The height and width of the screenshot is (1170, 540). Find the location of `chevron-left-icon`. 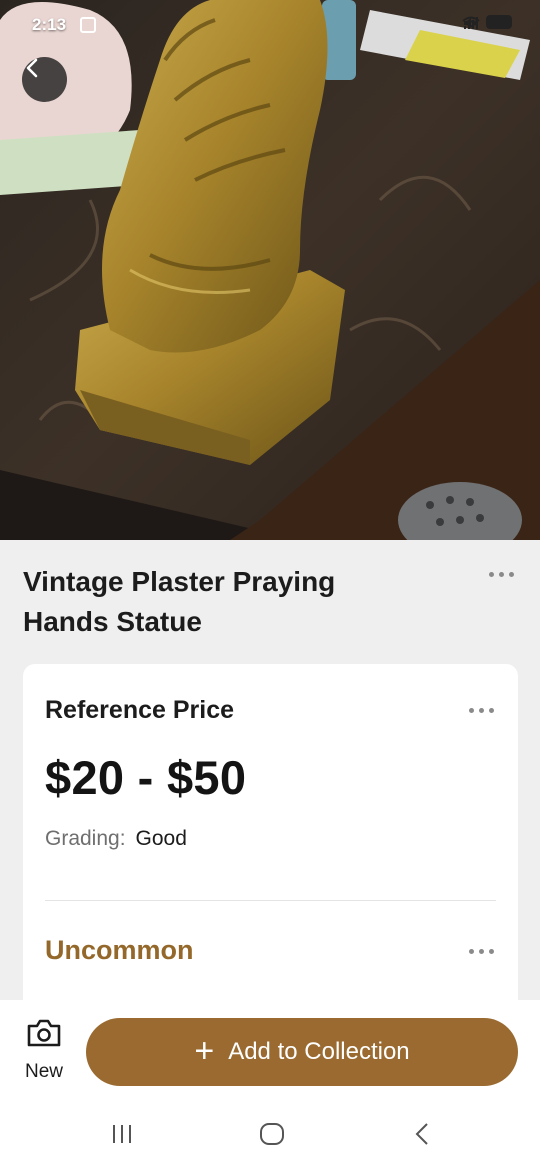

chevron-left-icon is located at coordinates (32, 68).